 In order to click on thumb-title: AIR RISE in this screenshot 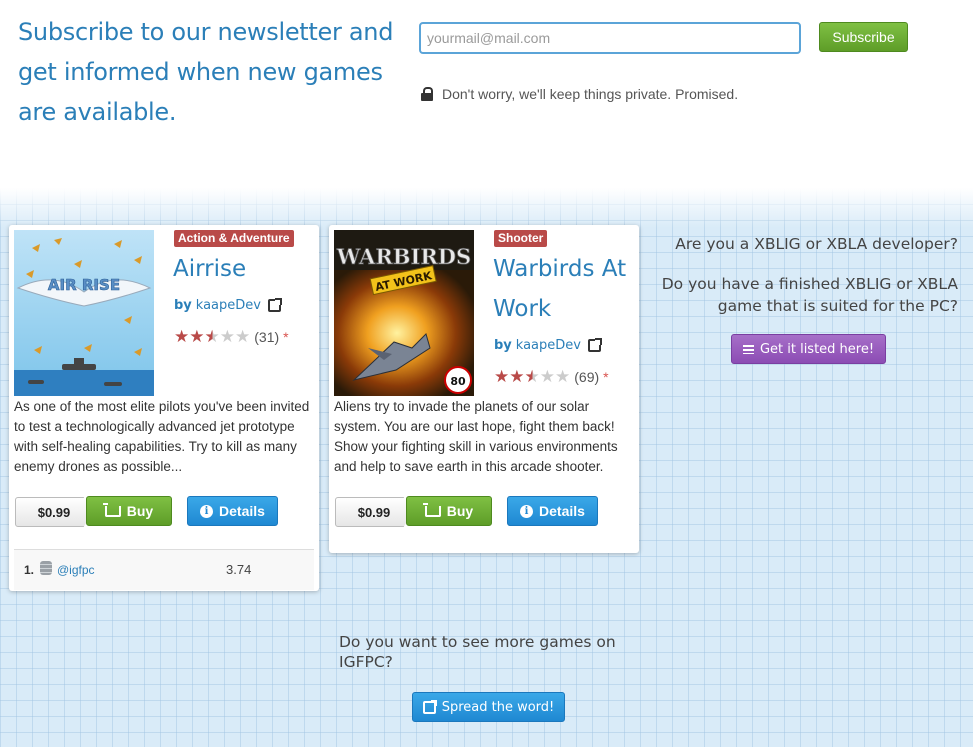, I will do `click(84, 285)`.